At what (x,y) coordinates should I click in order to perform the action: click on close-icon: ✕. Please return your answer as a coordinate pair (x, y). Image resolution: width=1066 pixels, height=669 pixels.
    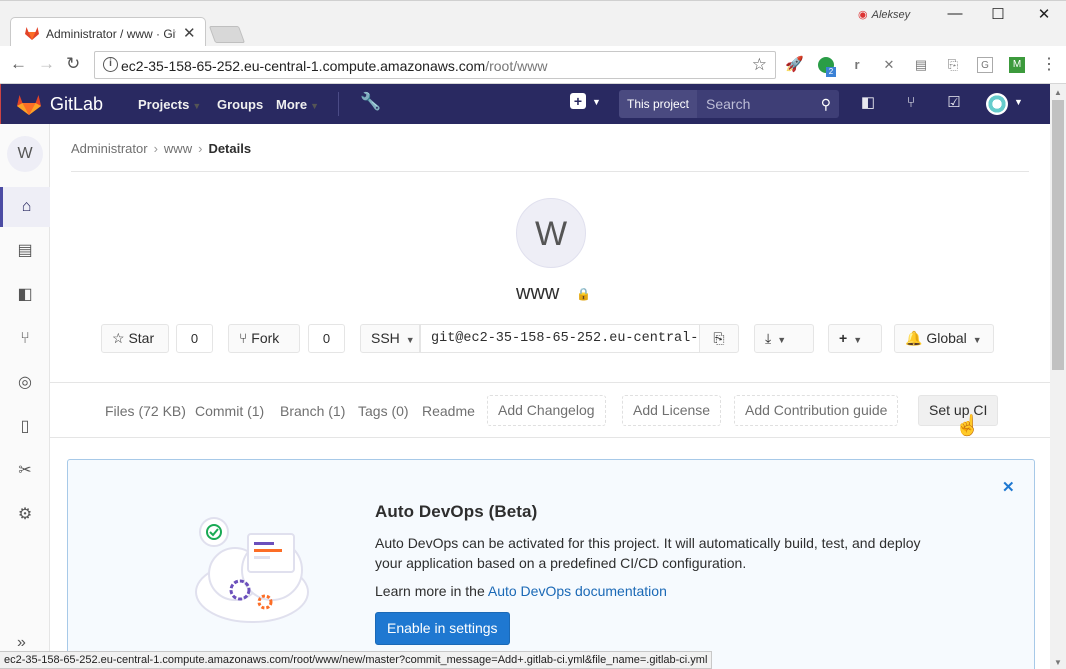
    Looking at the image, I should click on (1008, 487).